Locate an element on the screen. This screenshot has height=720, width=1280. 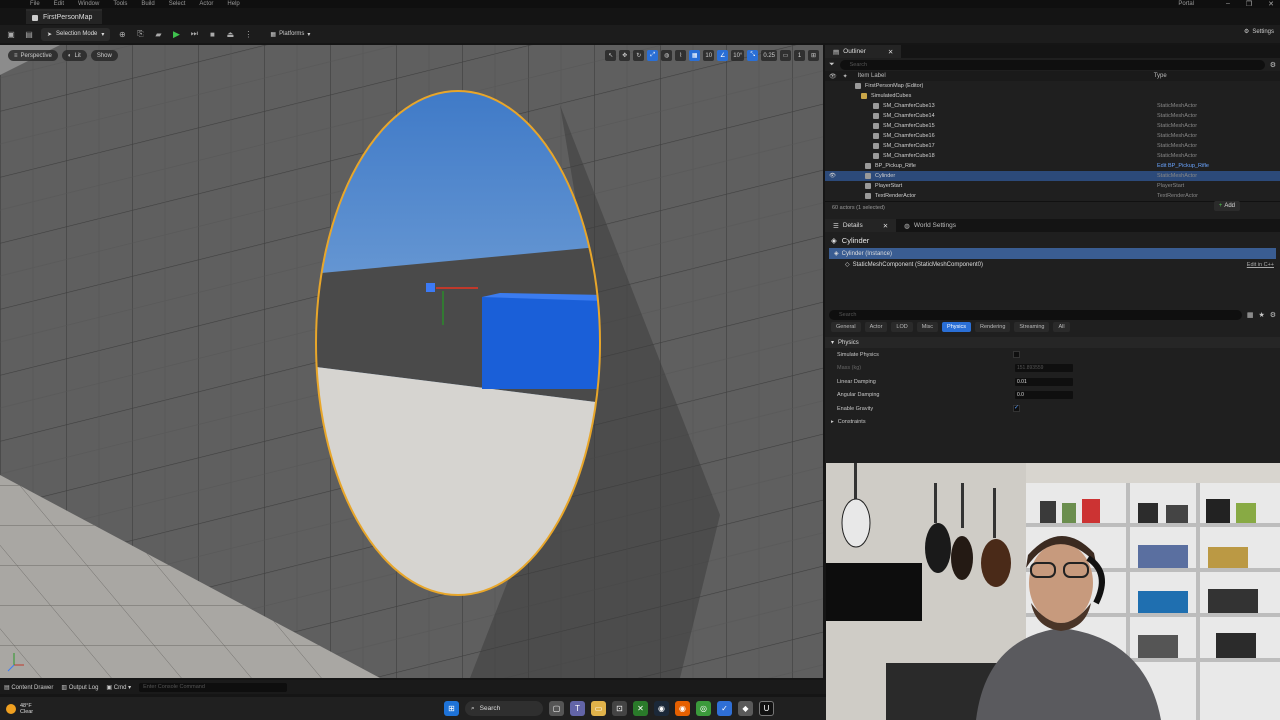
constraints-section: ▸ Constraints is located at coordinates (1052, 423).